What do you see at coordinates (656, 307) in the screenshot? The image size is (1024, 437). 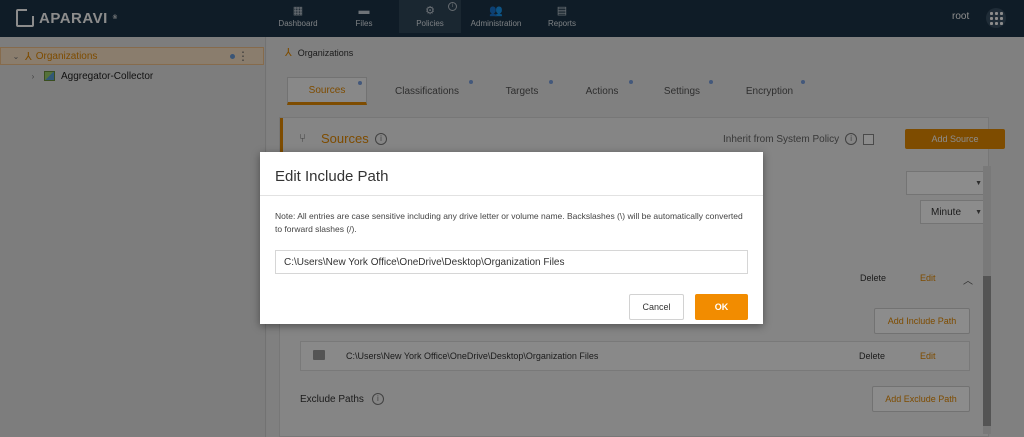 I see `cancel-button: Cancel` at bounding box center [656, 307].